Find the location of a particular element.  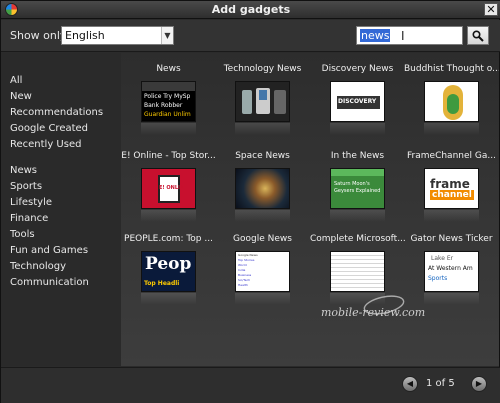

gadget-title: News is located at coordinates (168, 69).